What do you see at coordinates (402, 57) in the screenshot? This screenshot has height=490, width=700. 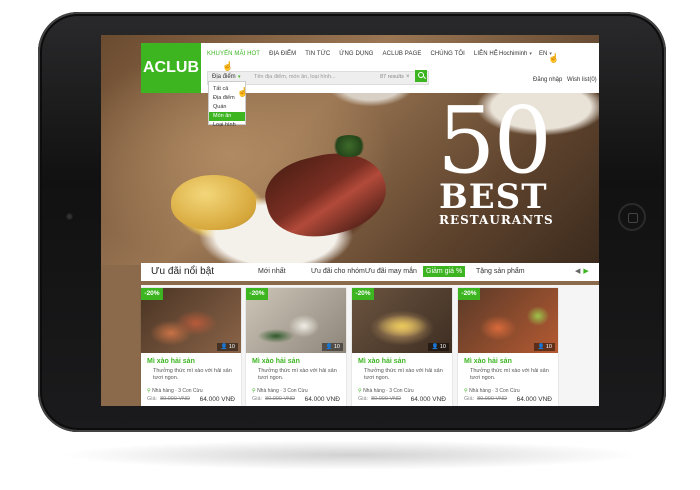 I see `nav-item-aclub-page: ACLUB PAGE` at bounding box center [402, 57].